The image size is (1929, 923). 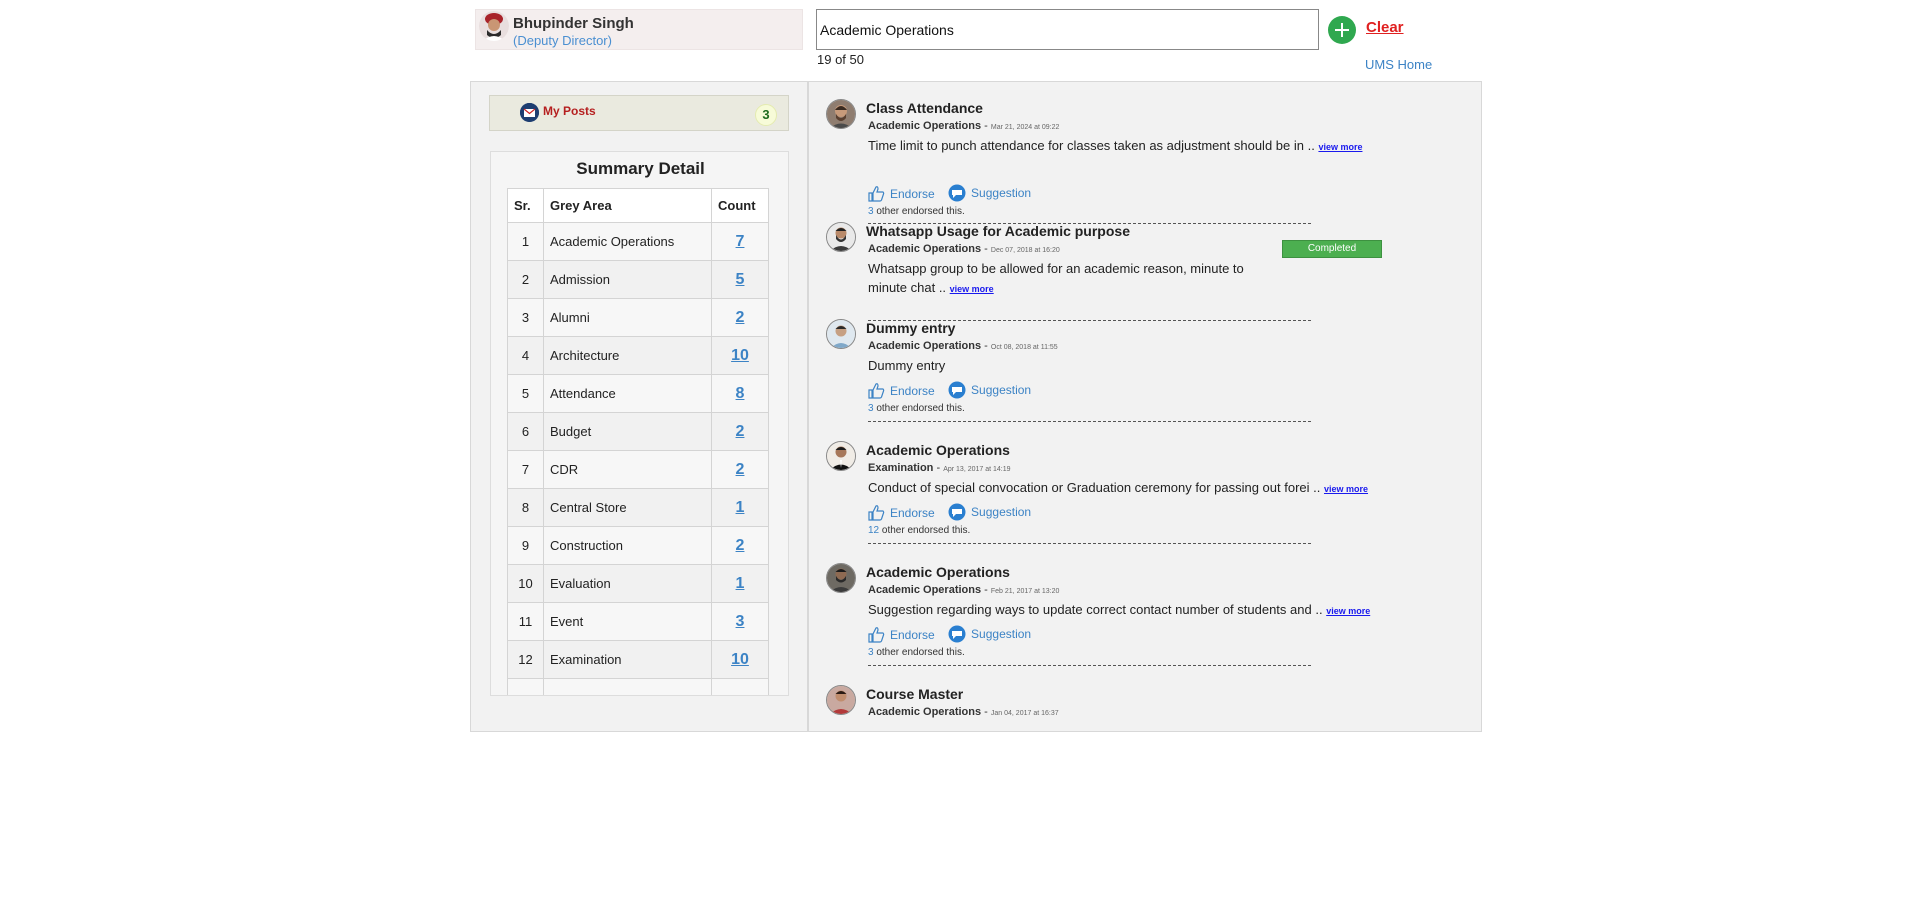 I want to click on search-input, so click(x=1067, y=29).